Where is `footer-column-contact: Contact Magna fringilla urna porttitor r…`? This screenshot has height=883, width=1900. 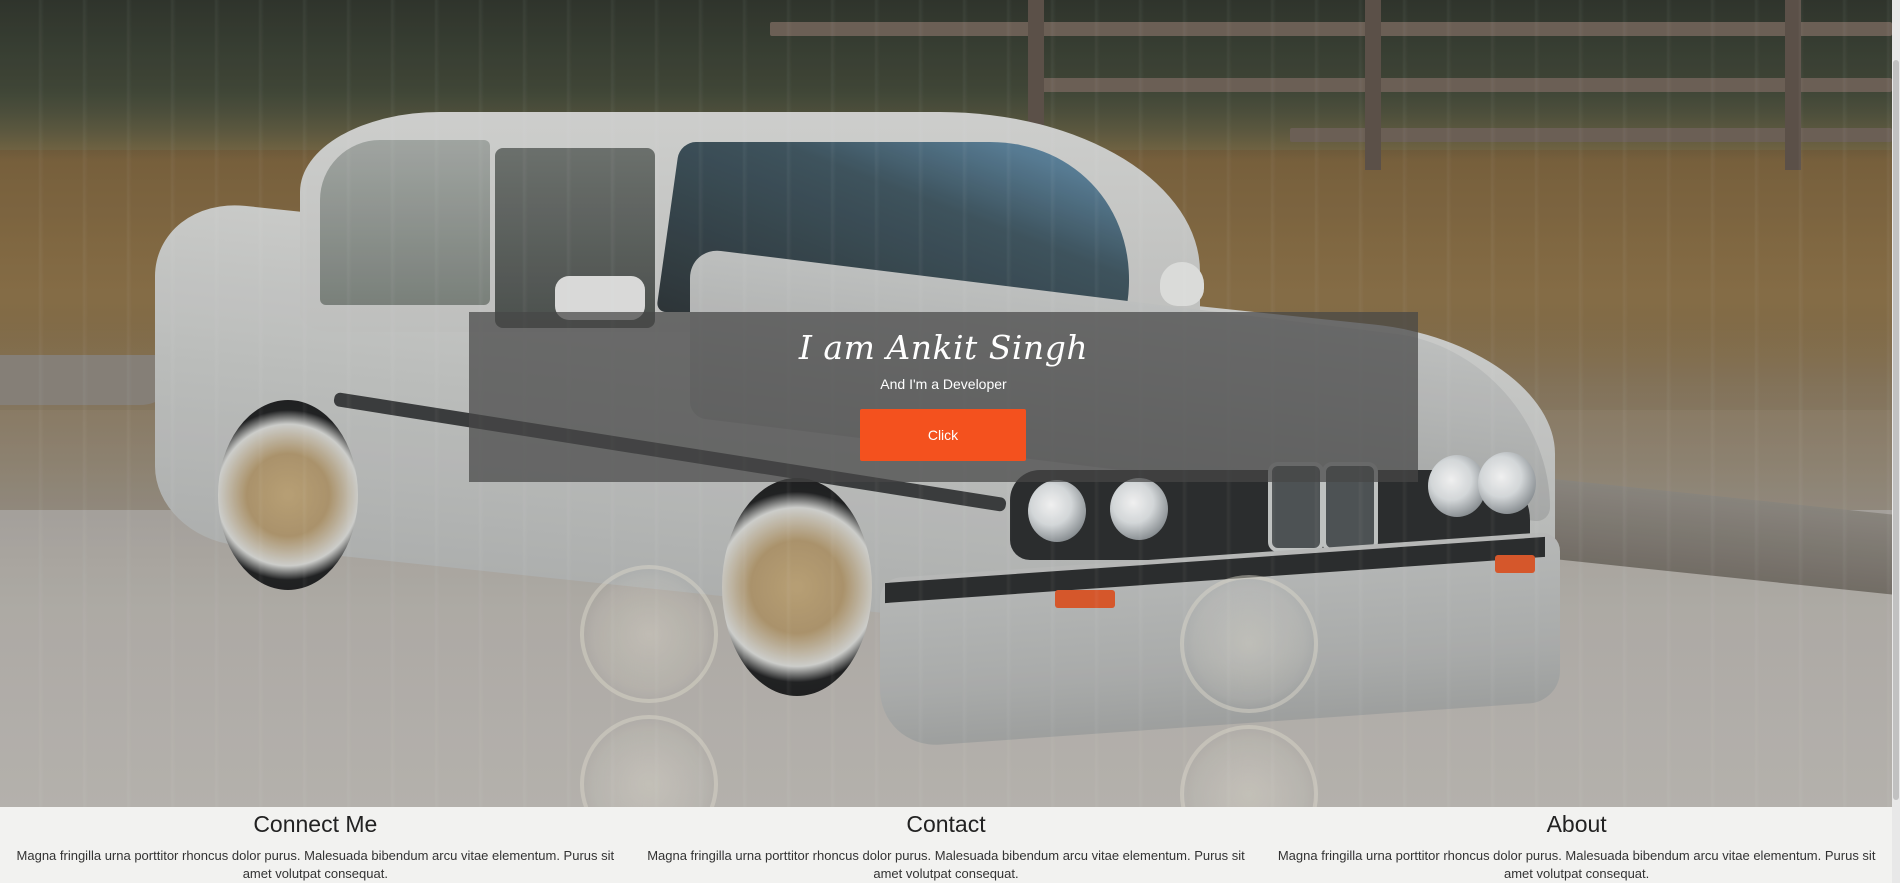 footer-column-contact: Contact Magna fringilla urna porttitor r… is located at coordinates (946, 845).